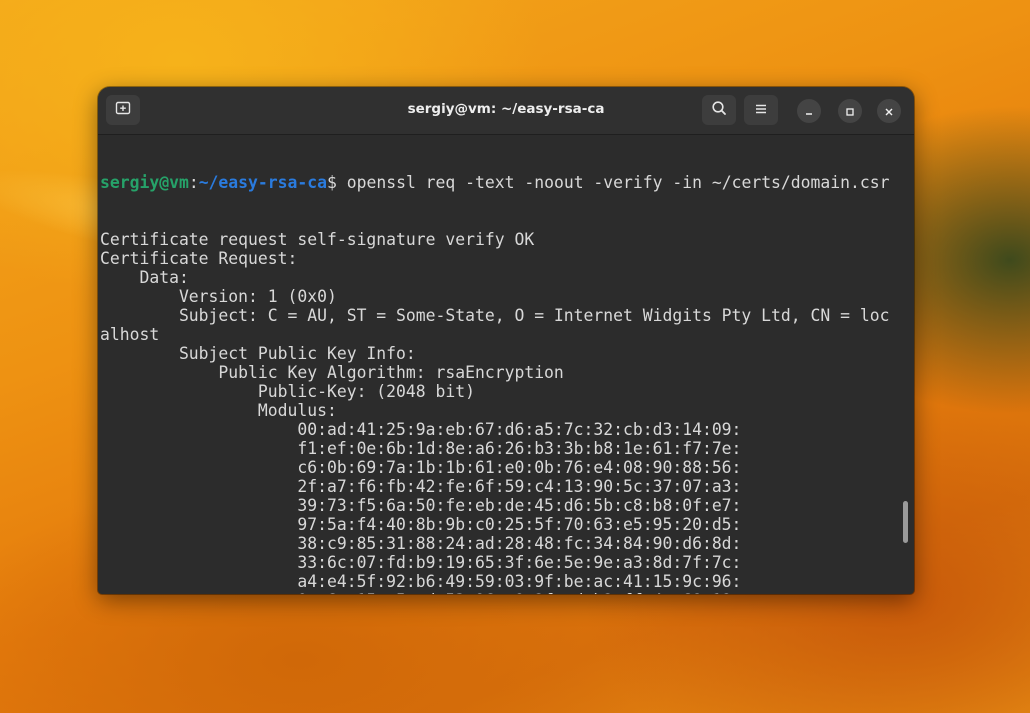 The height and width of the screenshot is (713, 1030). I want to click on close-icon, so click(889, 111).